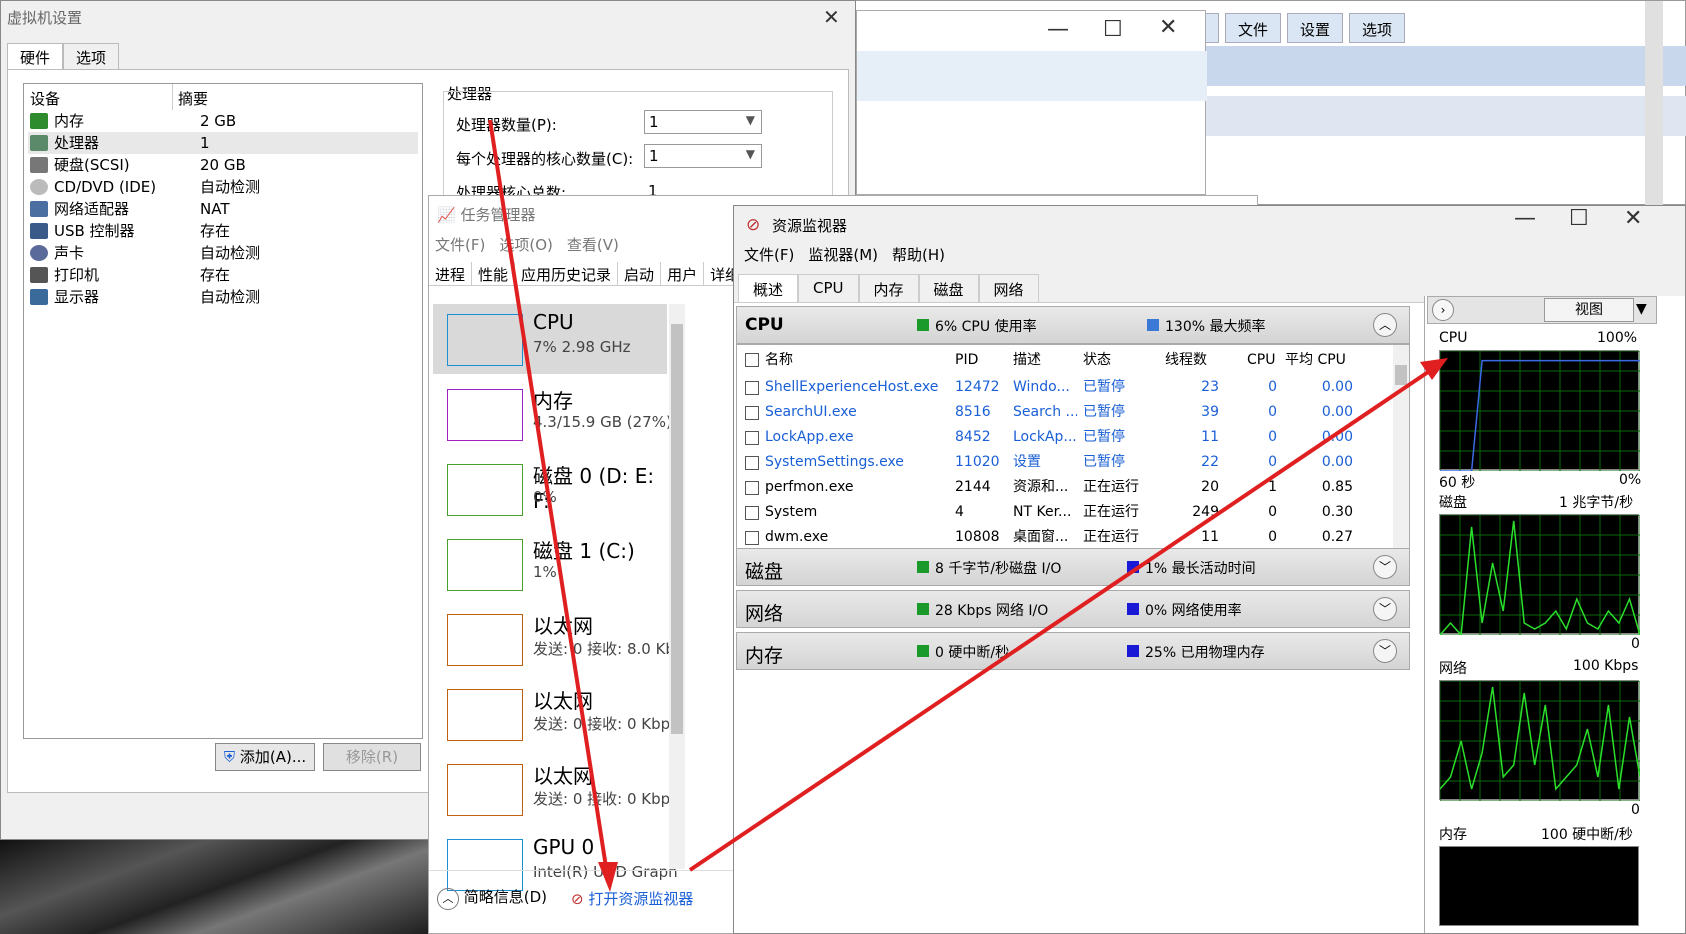 This screenshot has height=934, width=1686. I want to click on annotation-arrow-down, so click(549, 500).